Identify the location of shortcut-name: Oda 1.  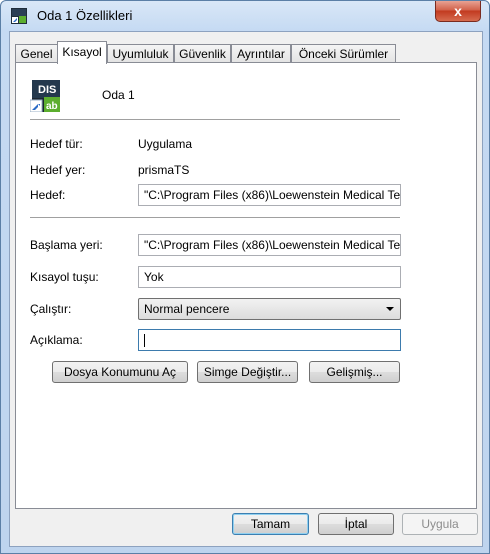
(118, 95).